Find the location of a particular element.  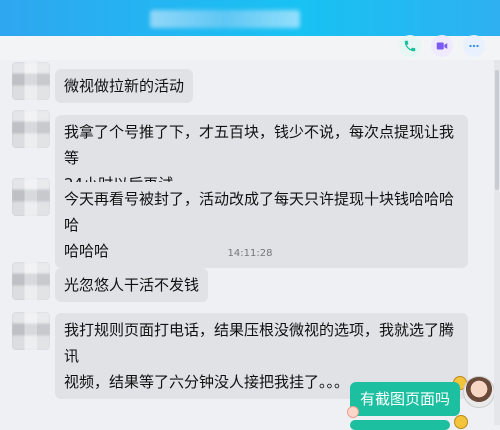

message-text: 微视做拉新的活动 is located at coordinates (124, 86).